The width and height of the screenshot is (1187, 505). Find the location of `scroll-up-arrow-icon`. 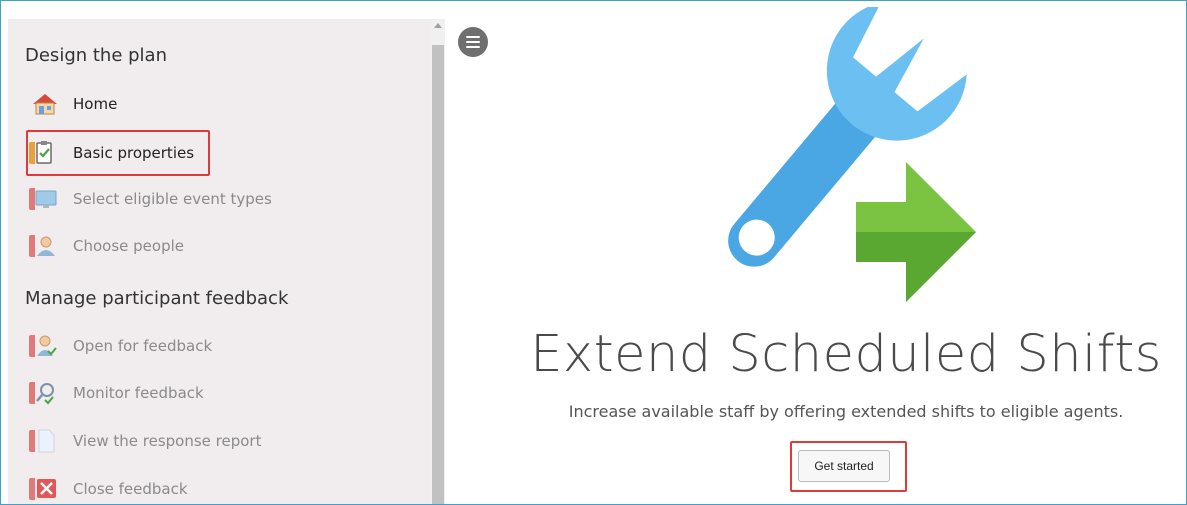

scroll-up-arrow-icon is located at coordinates (438, 25).